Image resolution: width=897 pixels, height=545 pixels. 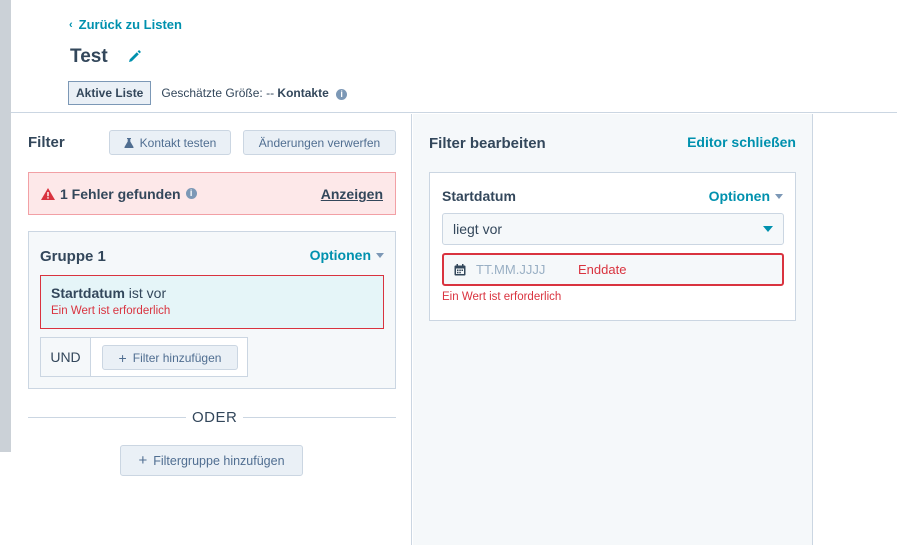 What do you see at coordinates (66, 357) in the screenshot?
I see `and-label: UND` at bounding box center [66, 357].